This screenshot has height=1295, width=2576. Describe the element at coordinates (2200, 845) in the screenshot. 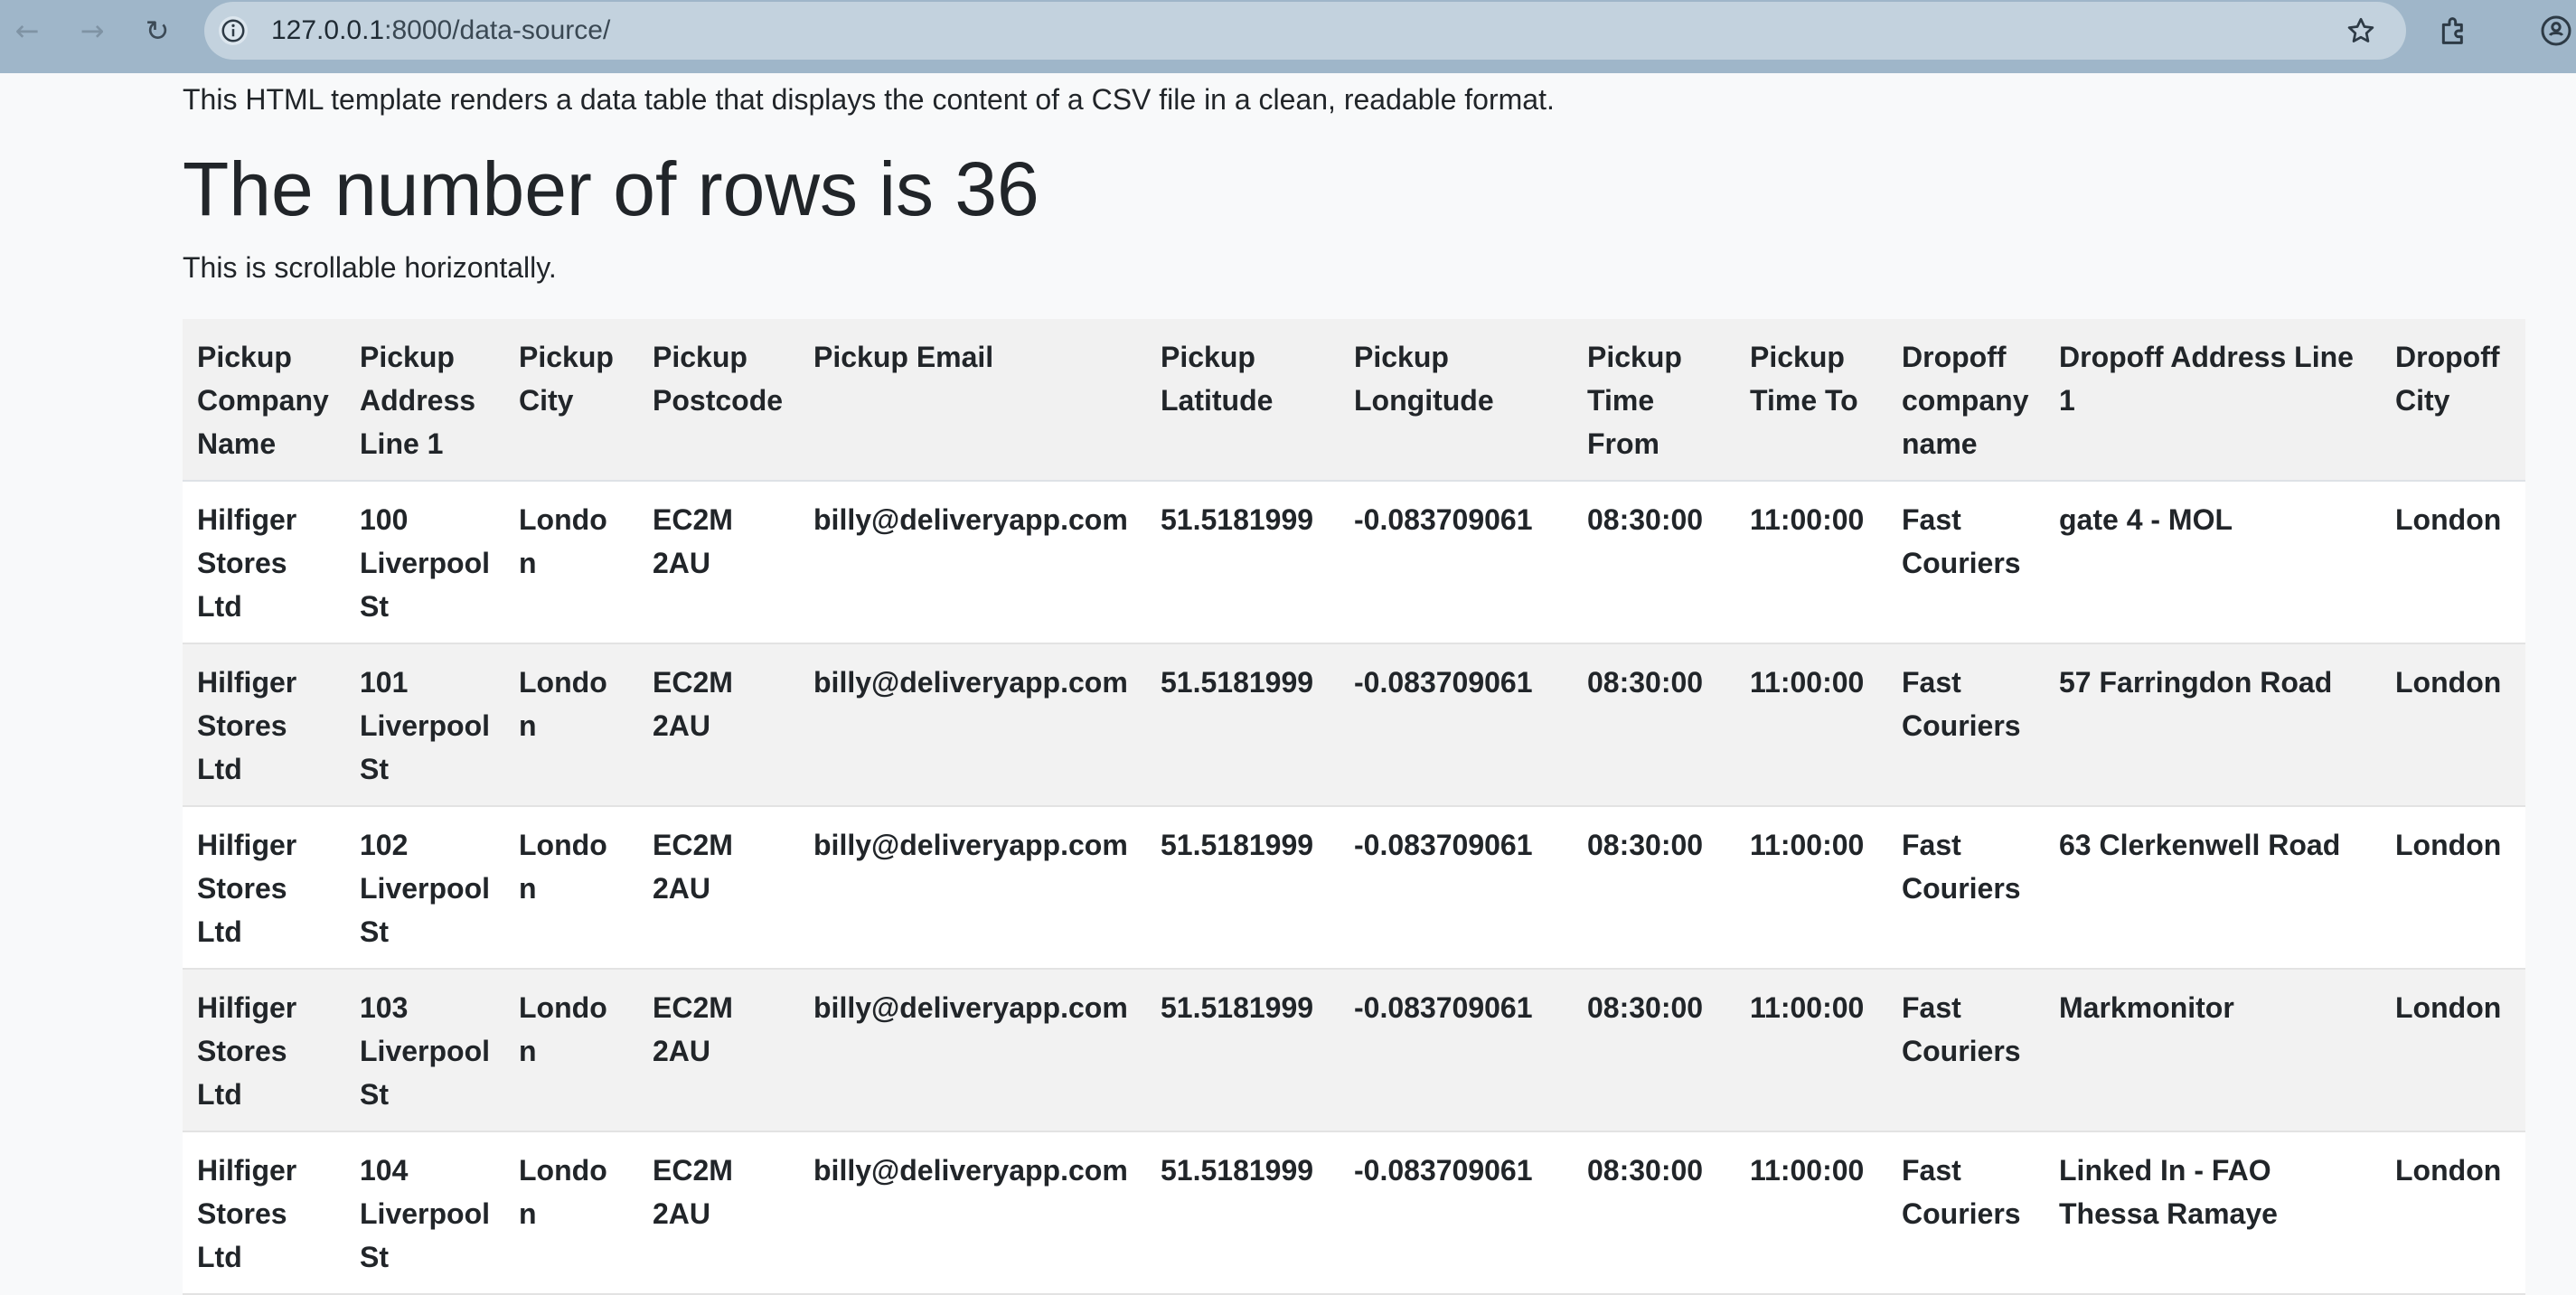

I see `table-cell: 63 Clerkenwell Road` at that location.